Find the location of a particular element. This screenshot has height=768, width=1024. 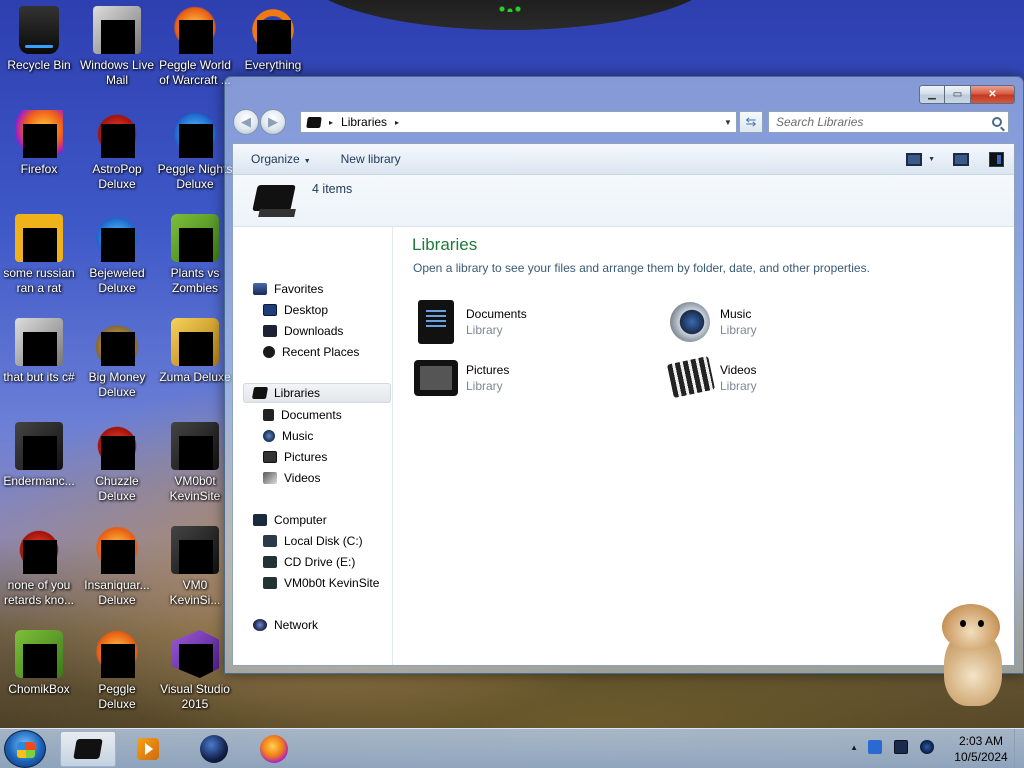

refresh-icon: ⇆ is located at coordinates (751, 121).